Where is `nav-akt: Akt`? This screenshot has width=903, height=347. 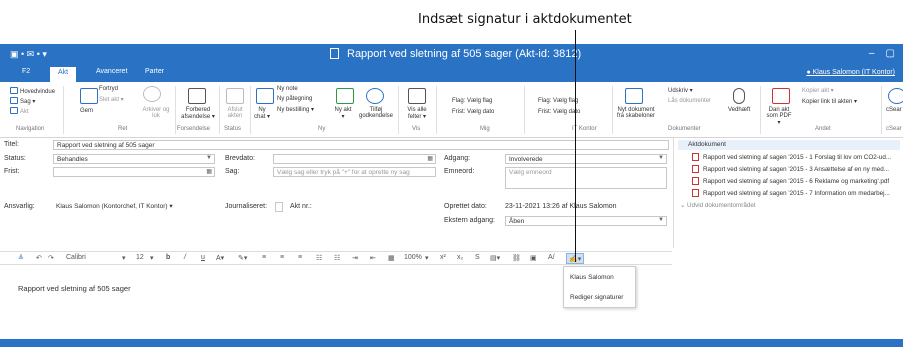
nav-akt: Akt is located at coordinates (19, 111).